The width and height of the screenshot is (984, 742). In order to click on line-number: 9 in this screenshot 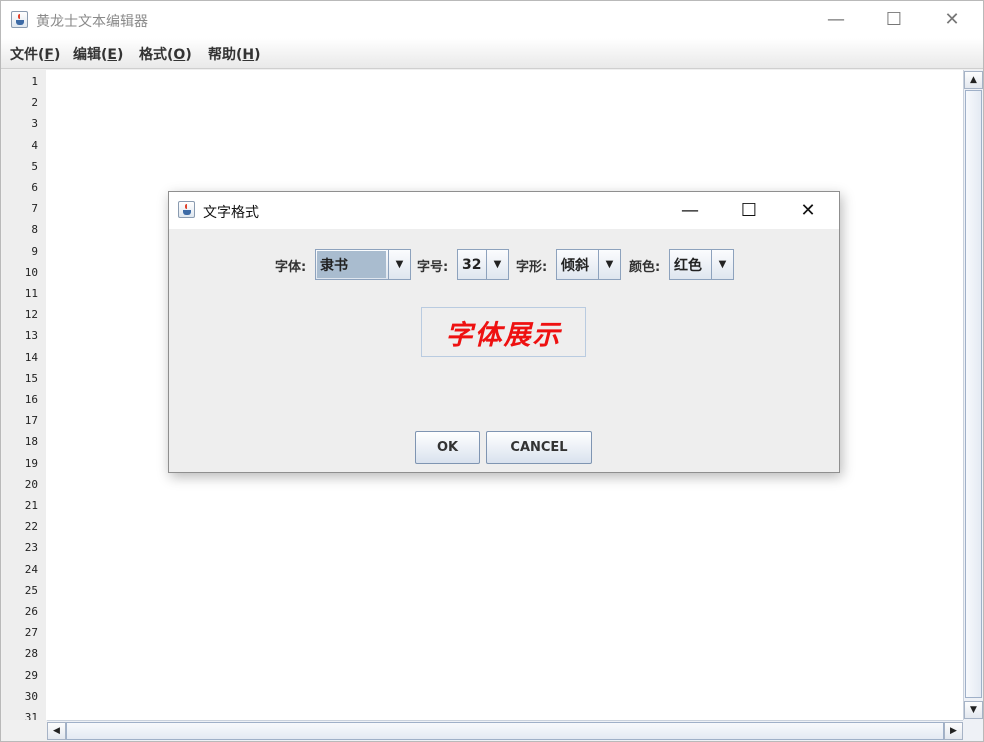, I will do `click(34, 251)`.